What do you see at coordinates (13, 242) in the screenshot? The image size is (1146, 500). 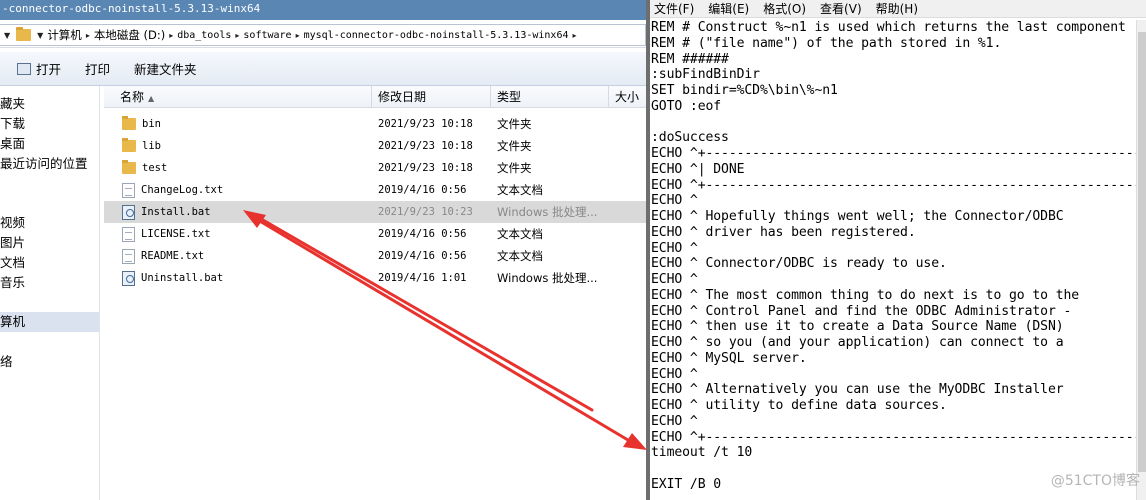 I see `nav-item-label: 图片` at bounding box center [13, 242].